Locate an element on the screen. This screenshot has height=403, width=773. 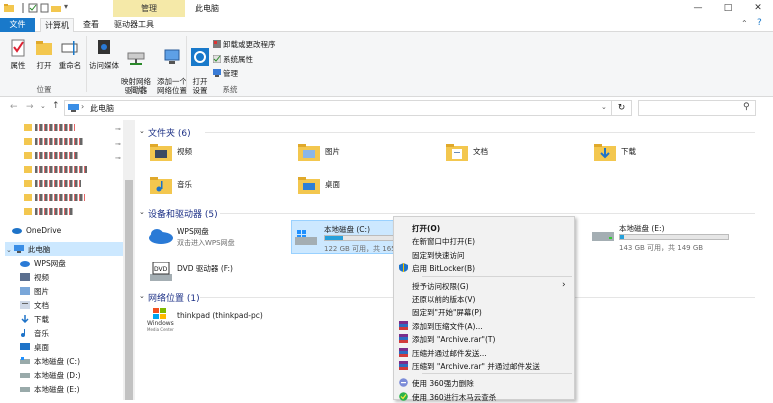
rar-icon is located at coordinates (403, 352).